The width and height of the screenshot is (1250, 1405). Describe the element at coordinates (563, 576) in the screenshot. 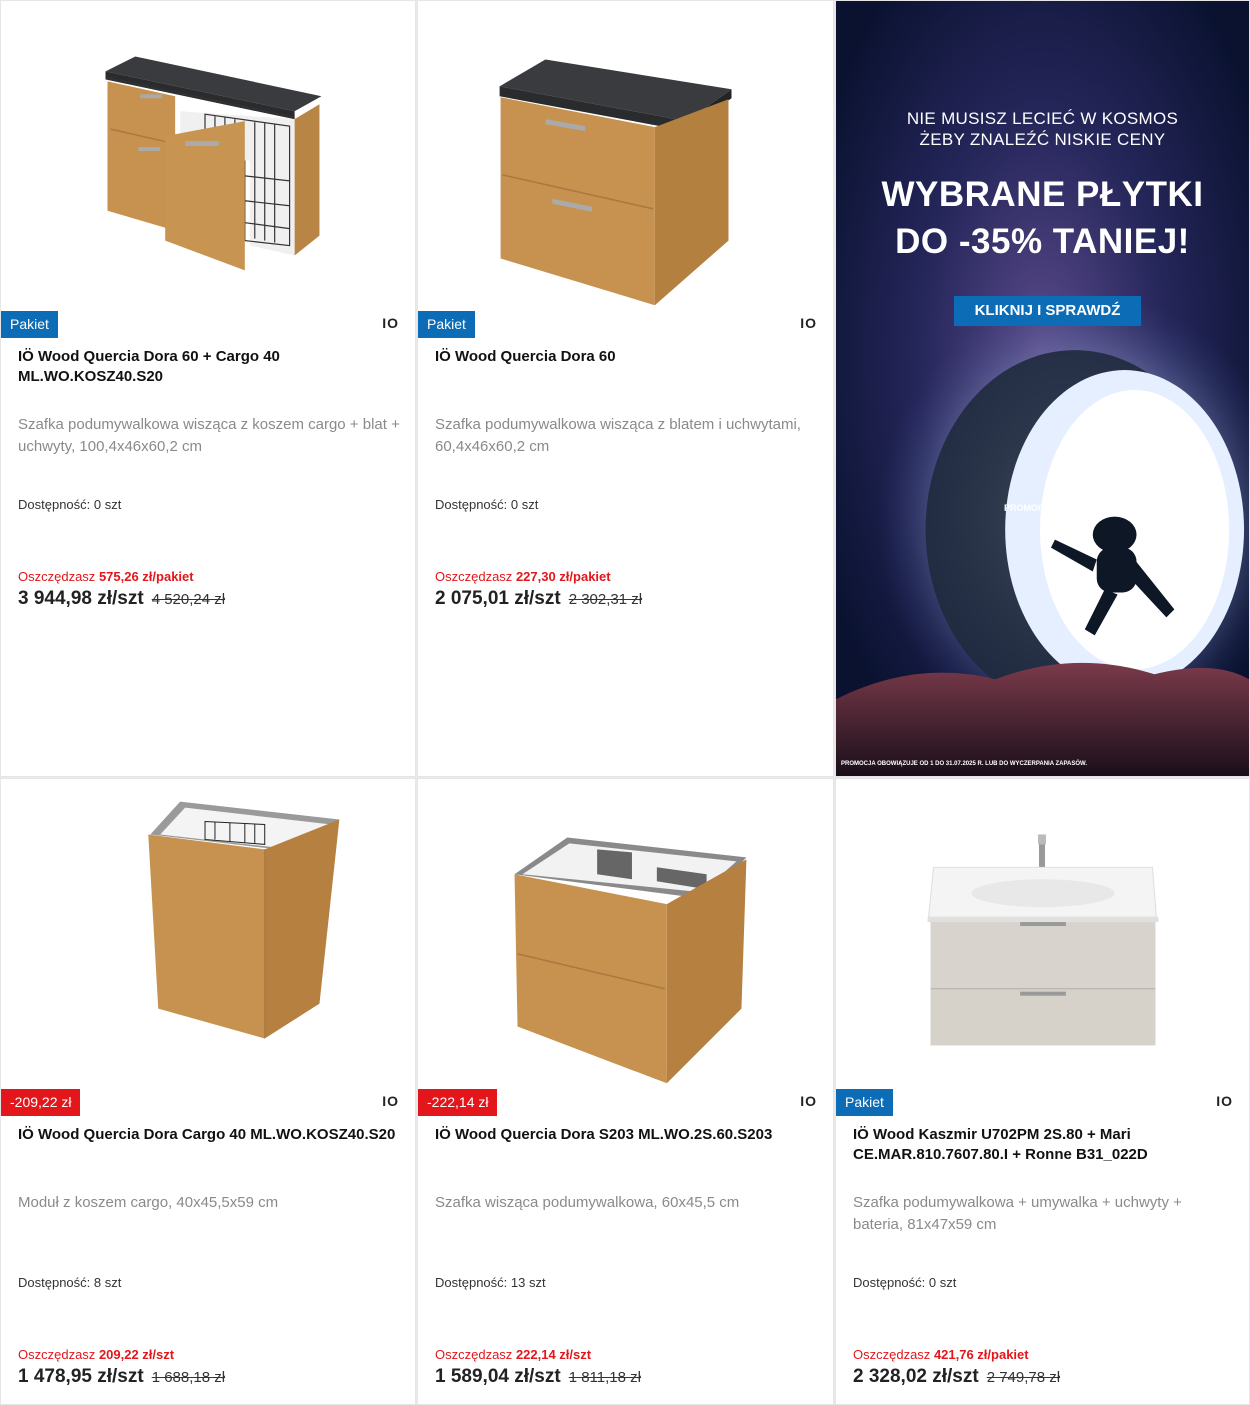

I see `savings-amount: 227,30 zł/pakiet` at that location.